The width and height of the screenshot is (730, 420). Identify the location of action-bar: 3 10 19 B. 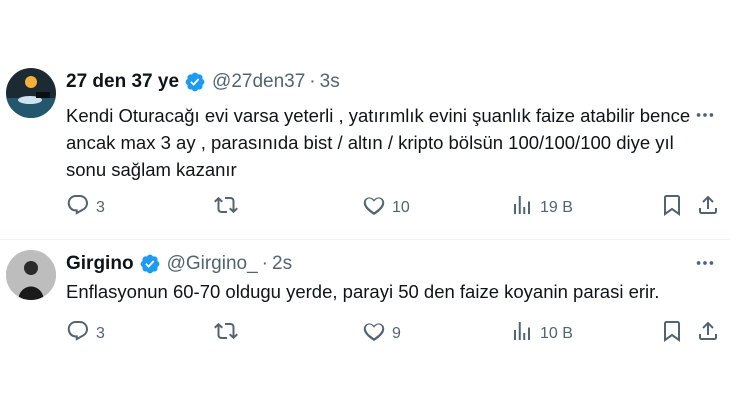
(394, 206).